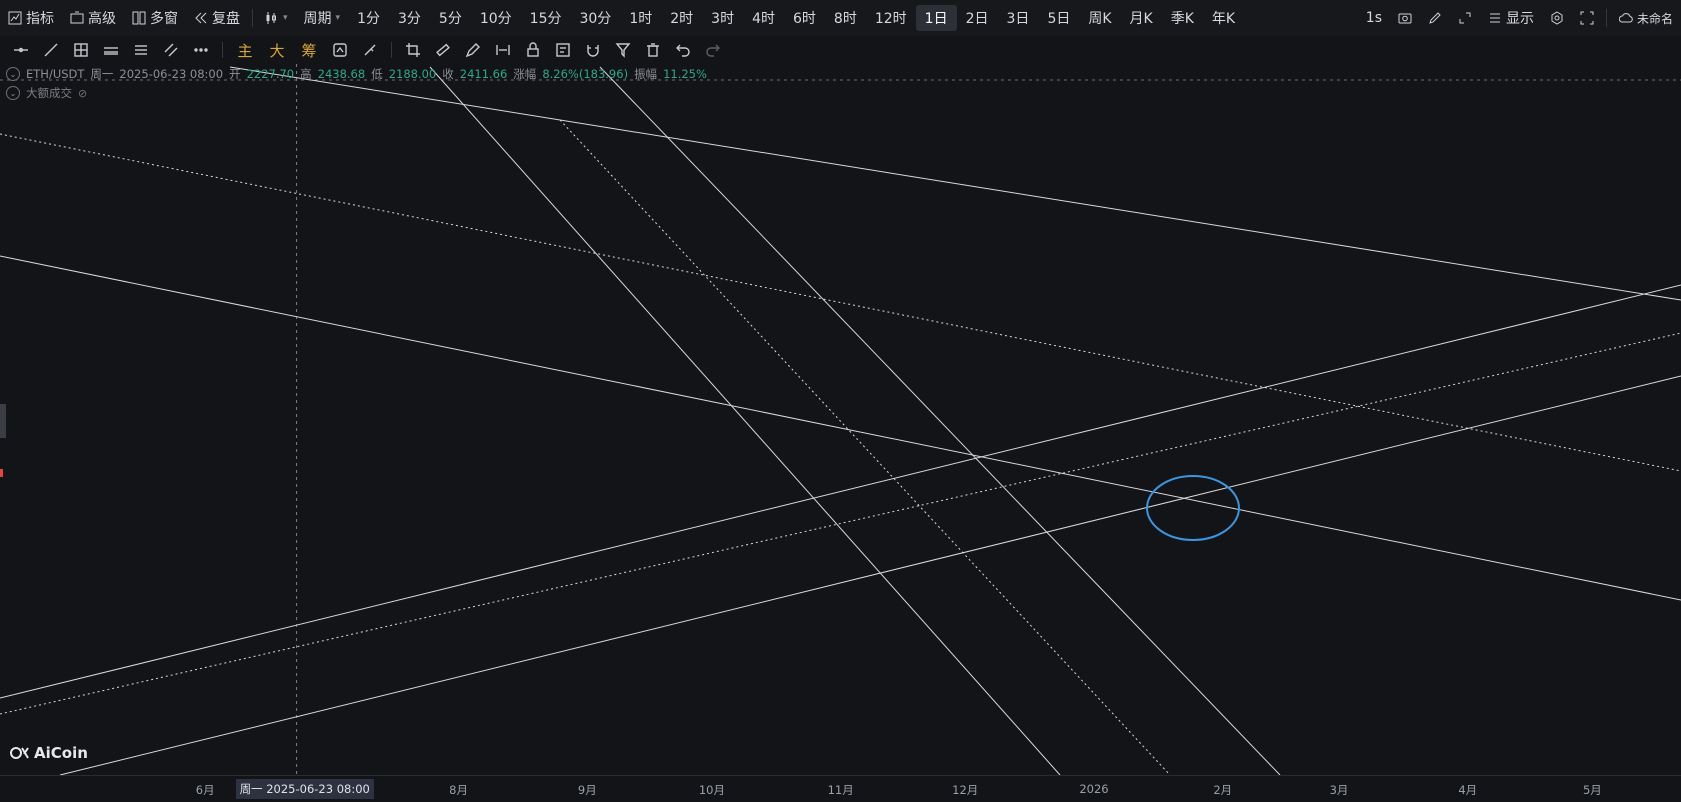  I want to click on period-19: 季K, so click(1182, 18).